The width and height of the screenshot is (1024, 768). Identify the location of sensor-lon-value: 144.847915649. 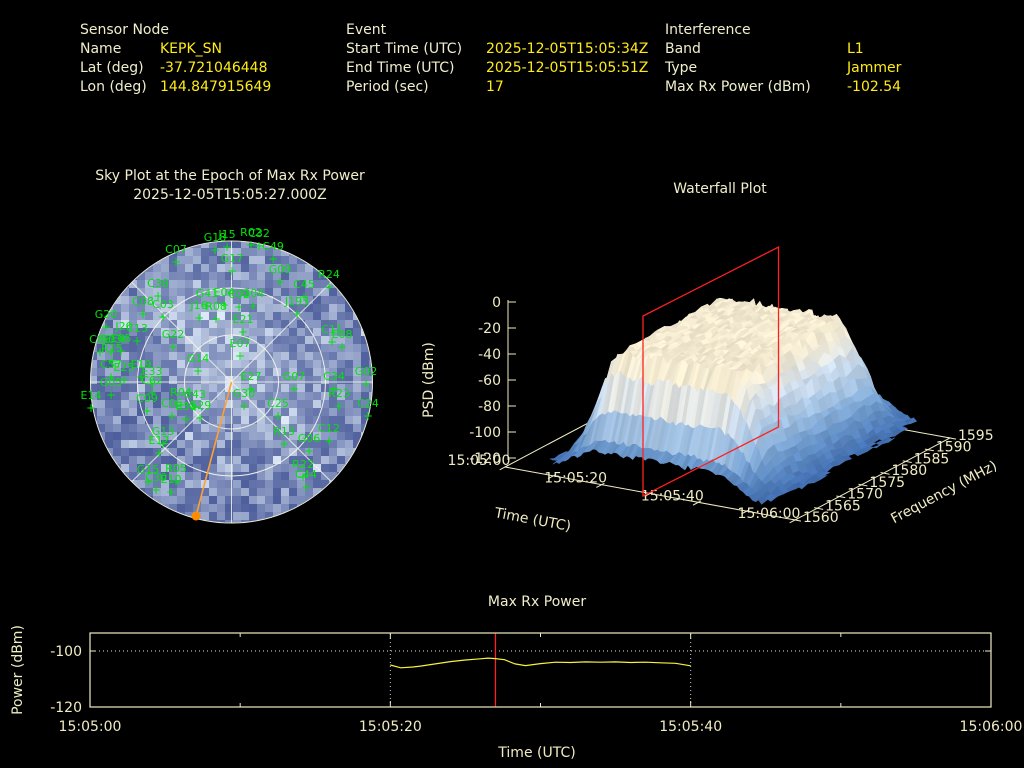
(216, 87).